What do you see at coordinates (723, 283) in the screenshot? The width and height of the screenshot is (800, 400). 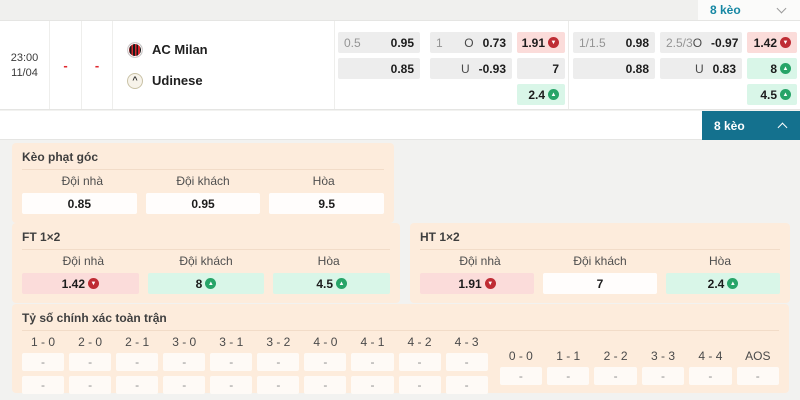 I see `ht-draw-odd: 2.4 ▲` at bounding box center [723, 283].